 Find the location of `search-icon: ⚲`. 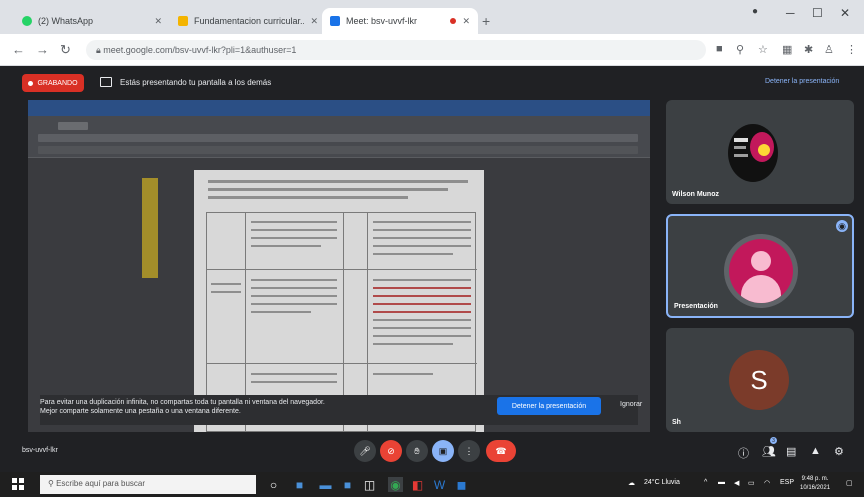

search-icon: ⚲ is located at coordinates (52, 483).